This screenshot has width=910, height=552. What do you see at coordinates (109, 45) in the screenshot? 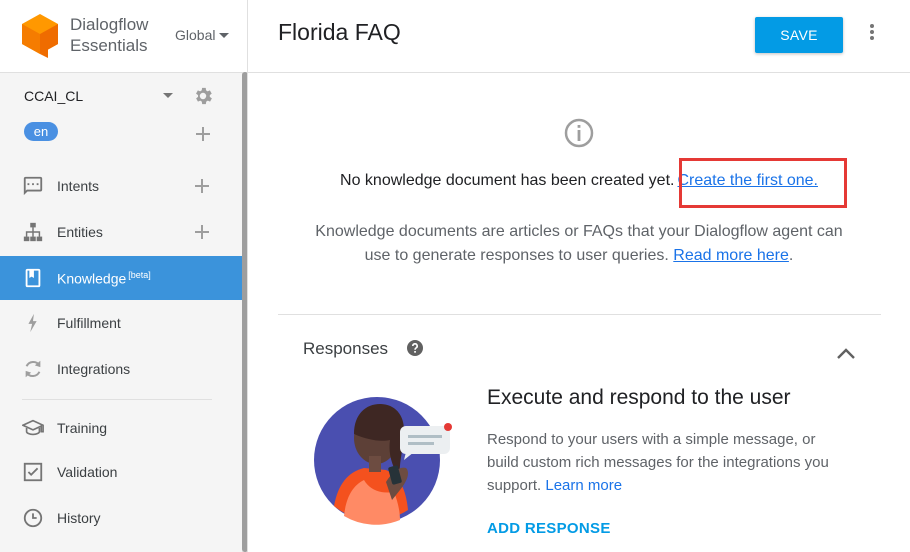
I see `product-name-line2: Essentials` at bounding box center [109, 45].